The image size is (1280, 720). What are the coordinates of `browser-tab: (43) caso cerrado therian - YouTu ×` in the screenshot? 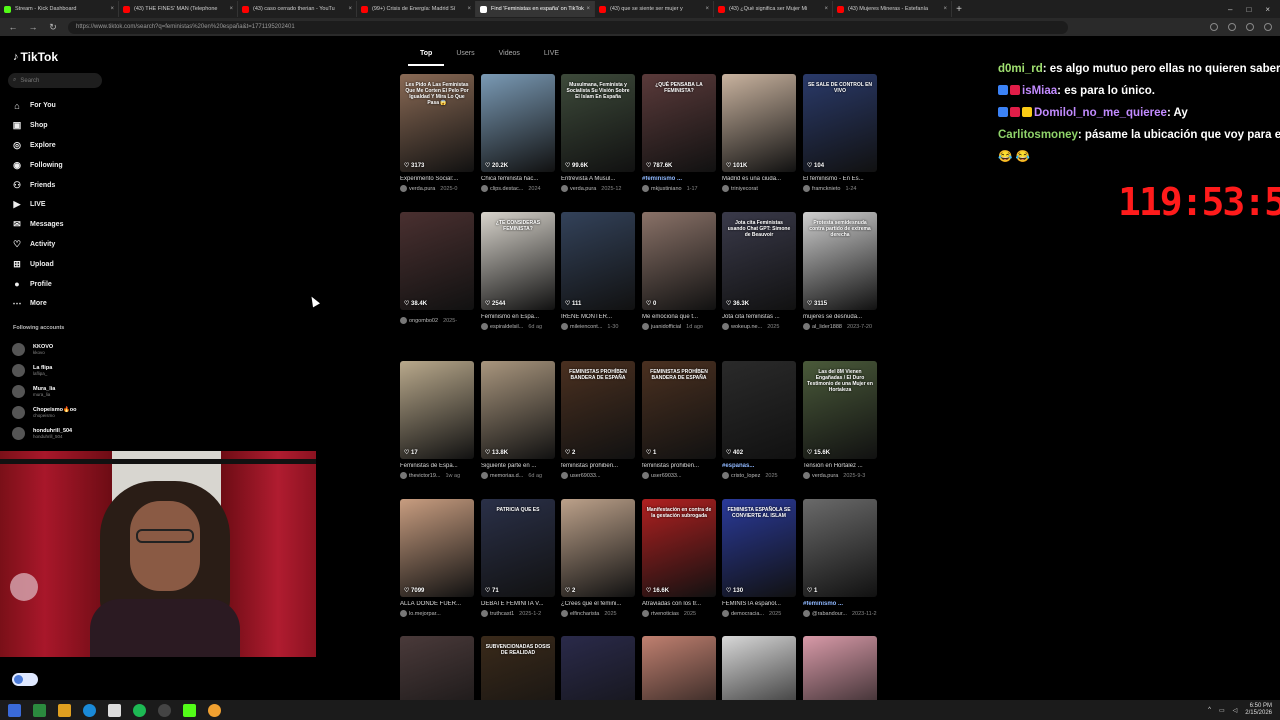 It's located at (297, 9).